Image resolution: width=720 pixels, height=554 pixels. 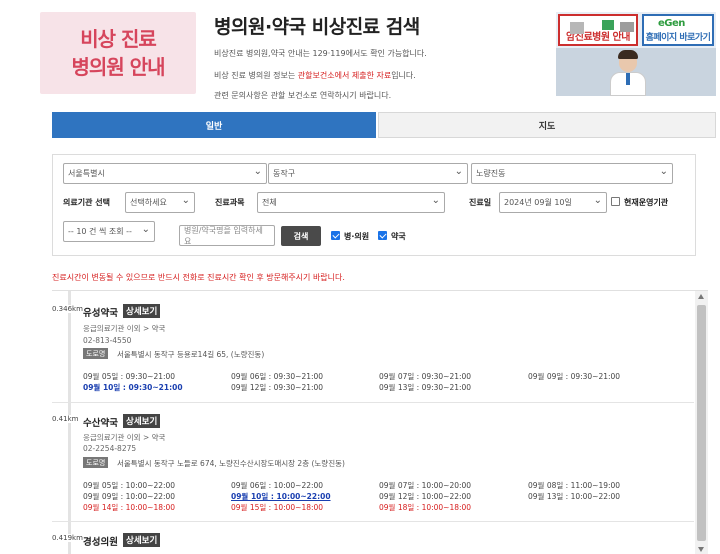 What do you see at coordinates (577, 28) in the screenshot?
I see `hospital-icon` at bounding box center [577, 28].